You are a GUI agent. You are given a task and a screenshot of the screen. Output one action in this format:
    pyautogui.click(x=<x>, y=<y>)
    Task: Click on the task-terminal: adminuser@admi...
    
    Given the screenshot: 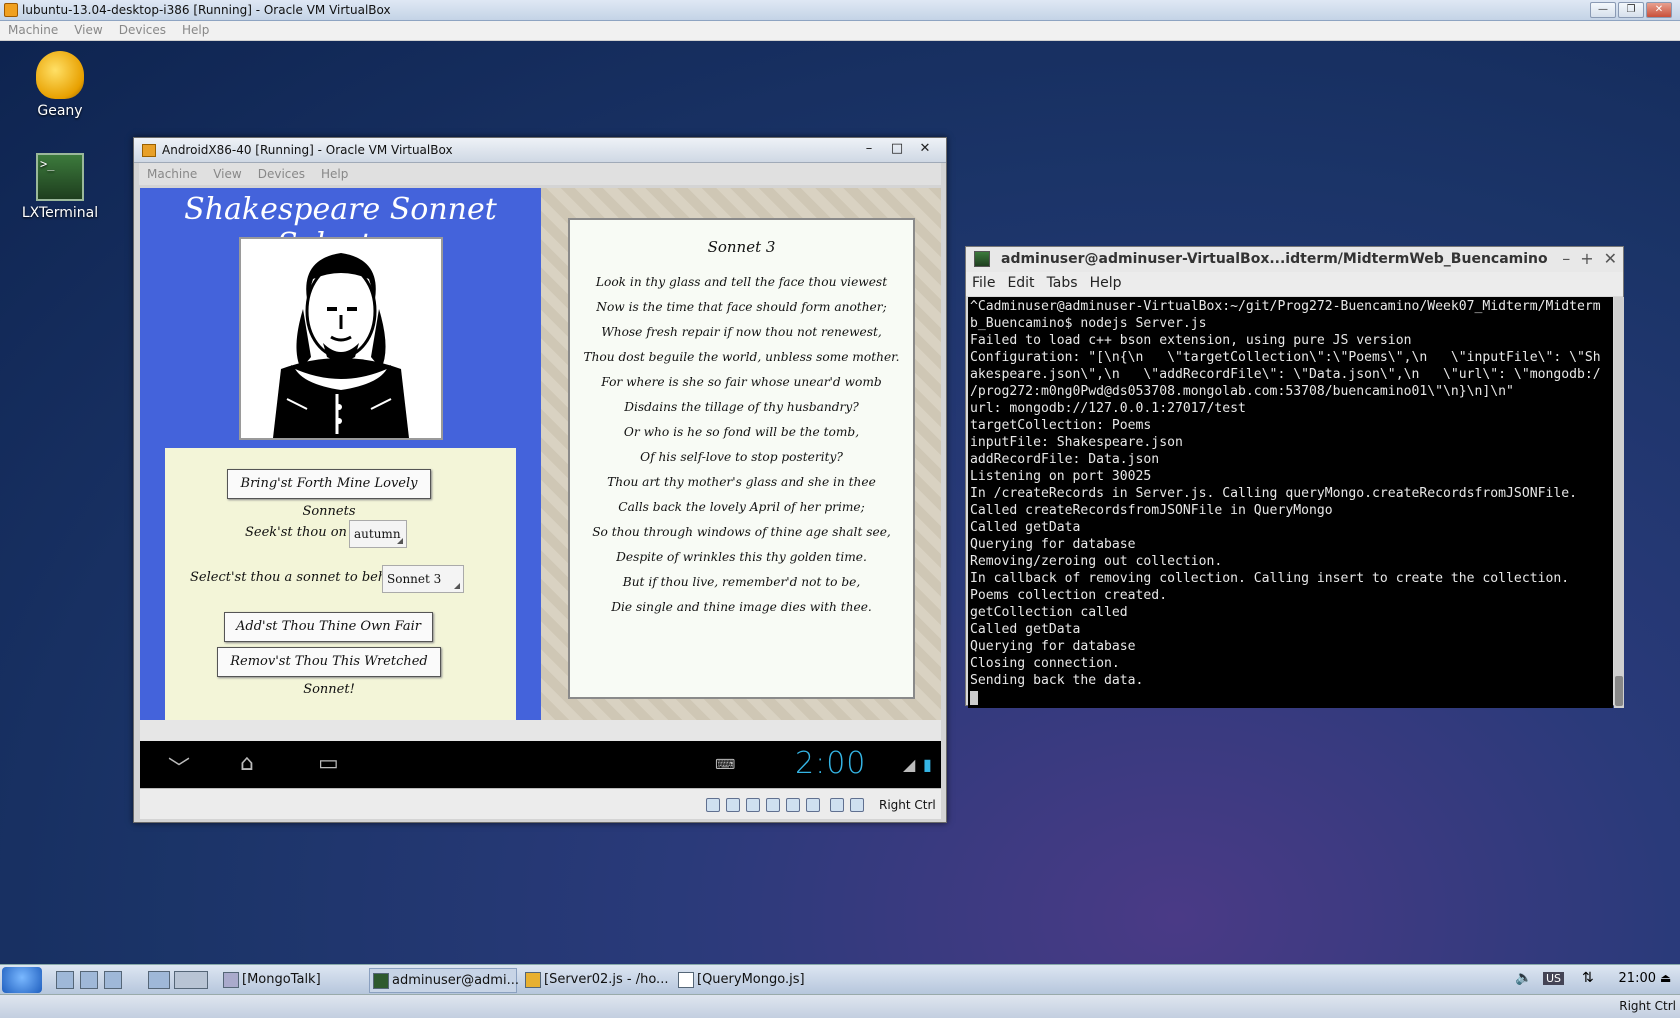 What is the action you would take?
    pyautogui.click(x=444, y=980)
    